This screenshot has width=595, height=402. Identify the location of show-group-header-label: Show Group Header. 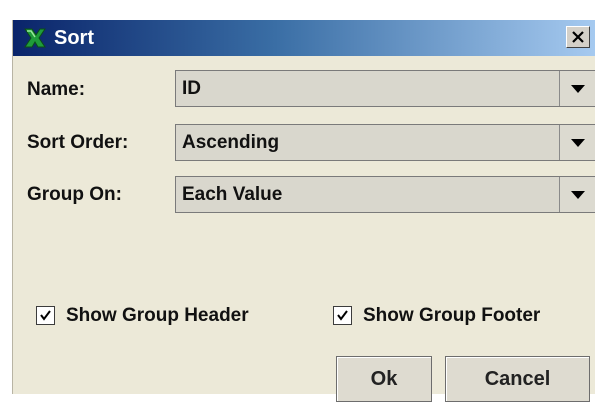
(157, 315).